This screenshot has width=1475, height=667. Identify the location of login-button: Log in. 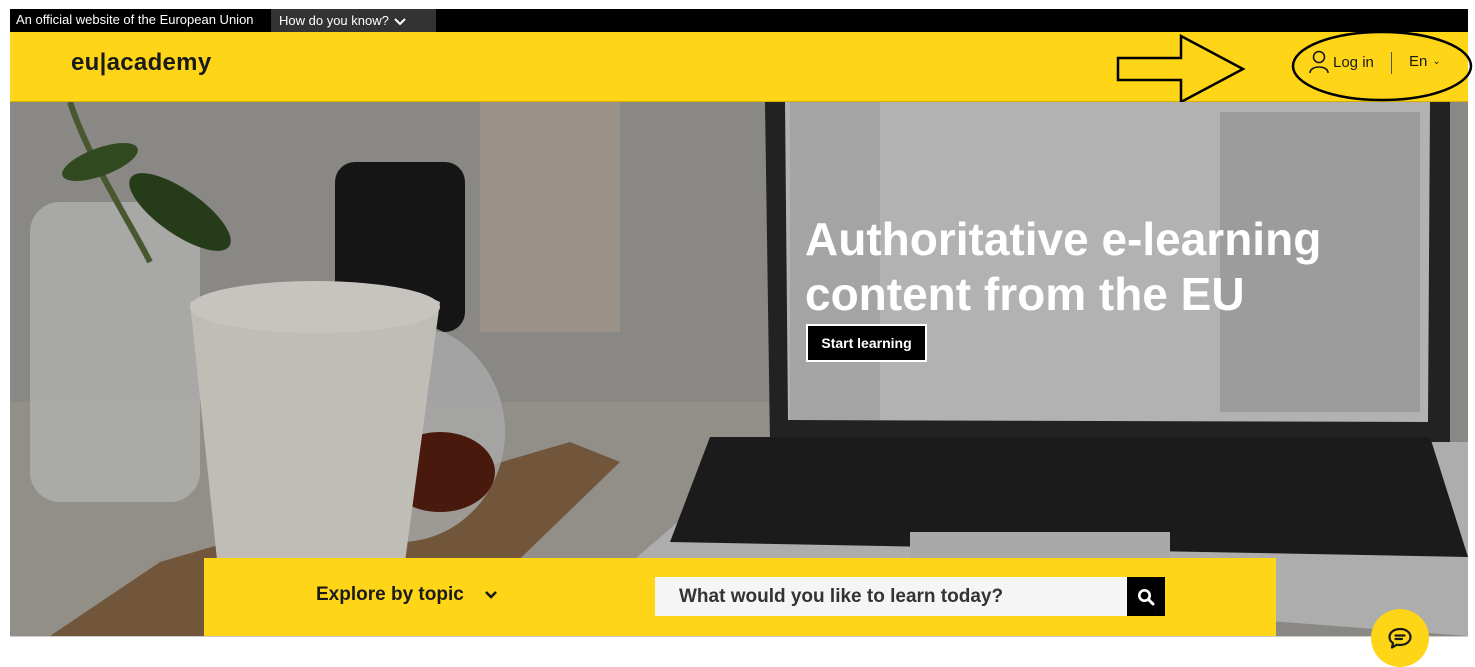
(1341, 62).